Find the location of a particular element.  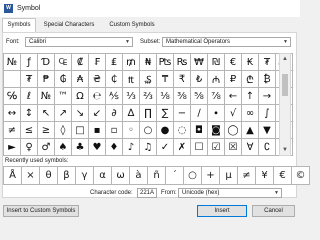

symbol-cell: ∙ is located at coordinates (216, 113).